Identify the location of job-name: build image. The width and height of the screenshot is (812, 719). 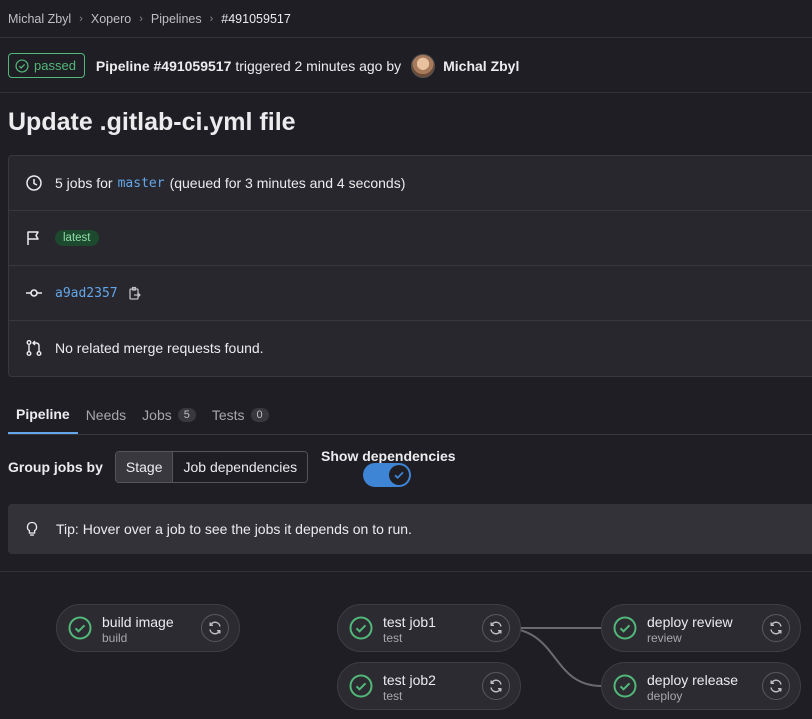
(138, 622).